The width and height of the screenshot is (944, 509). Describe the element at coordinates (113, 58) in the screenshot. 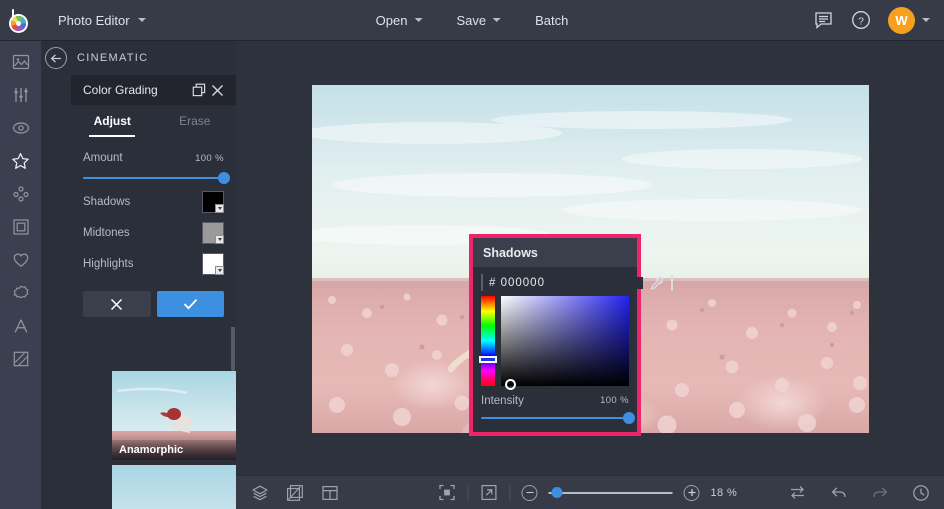

I see `page-title: CINEMATIC` at that location.